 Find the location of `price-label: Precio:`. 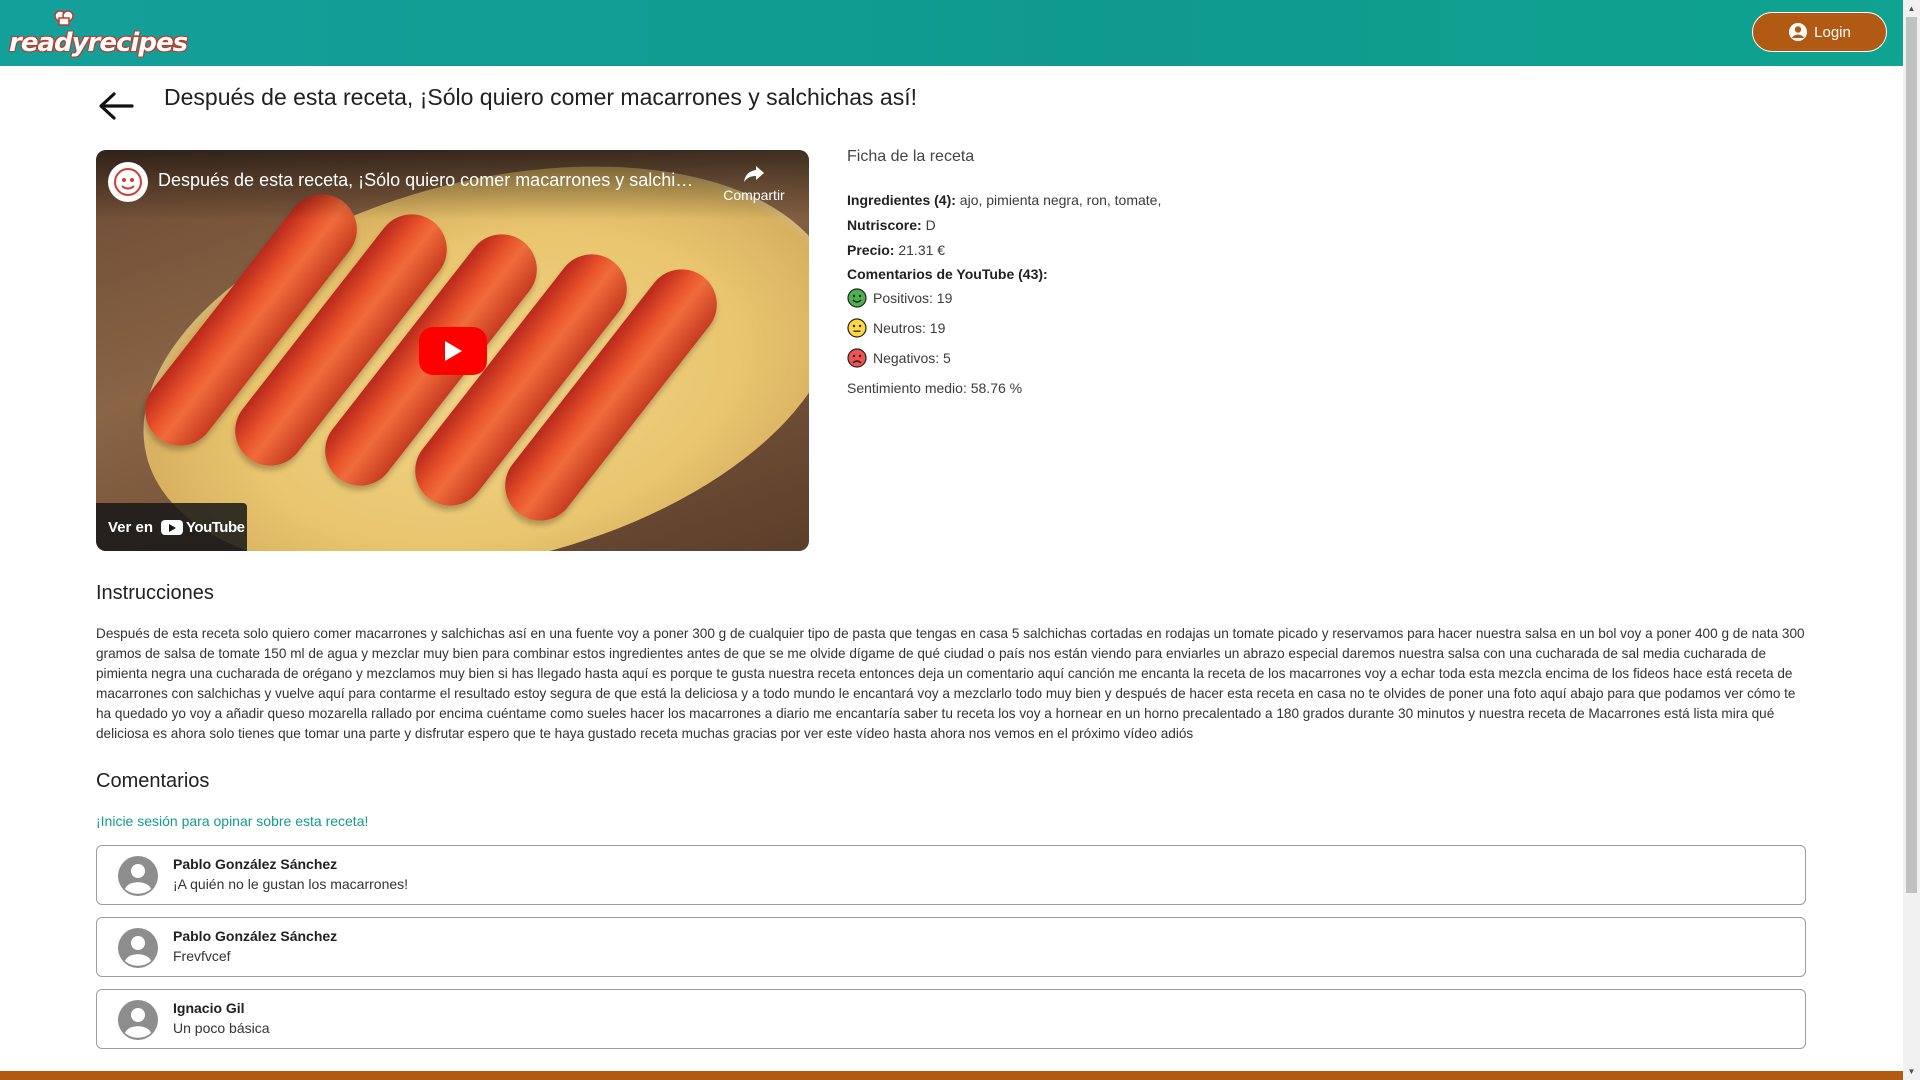

price-label: Precio: is located at coordinates (871, 250).